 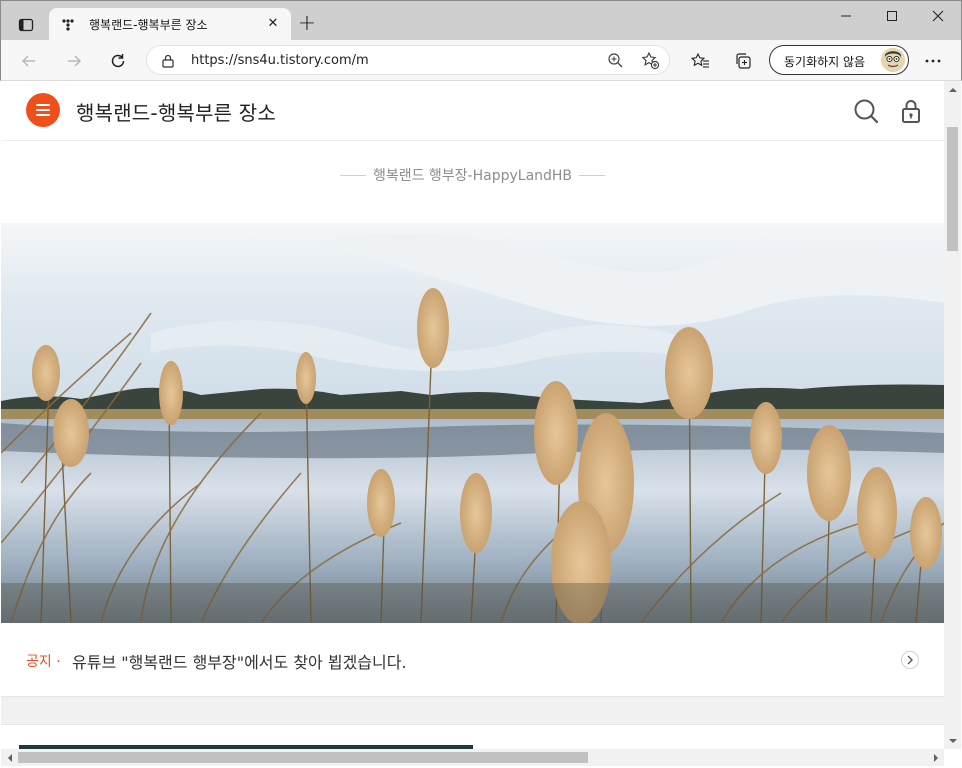 I want to click on avatar, so click(x=893, y=60).